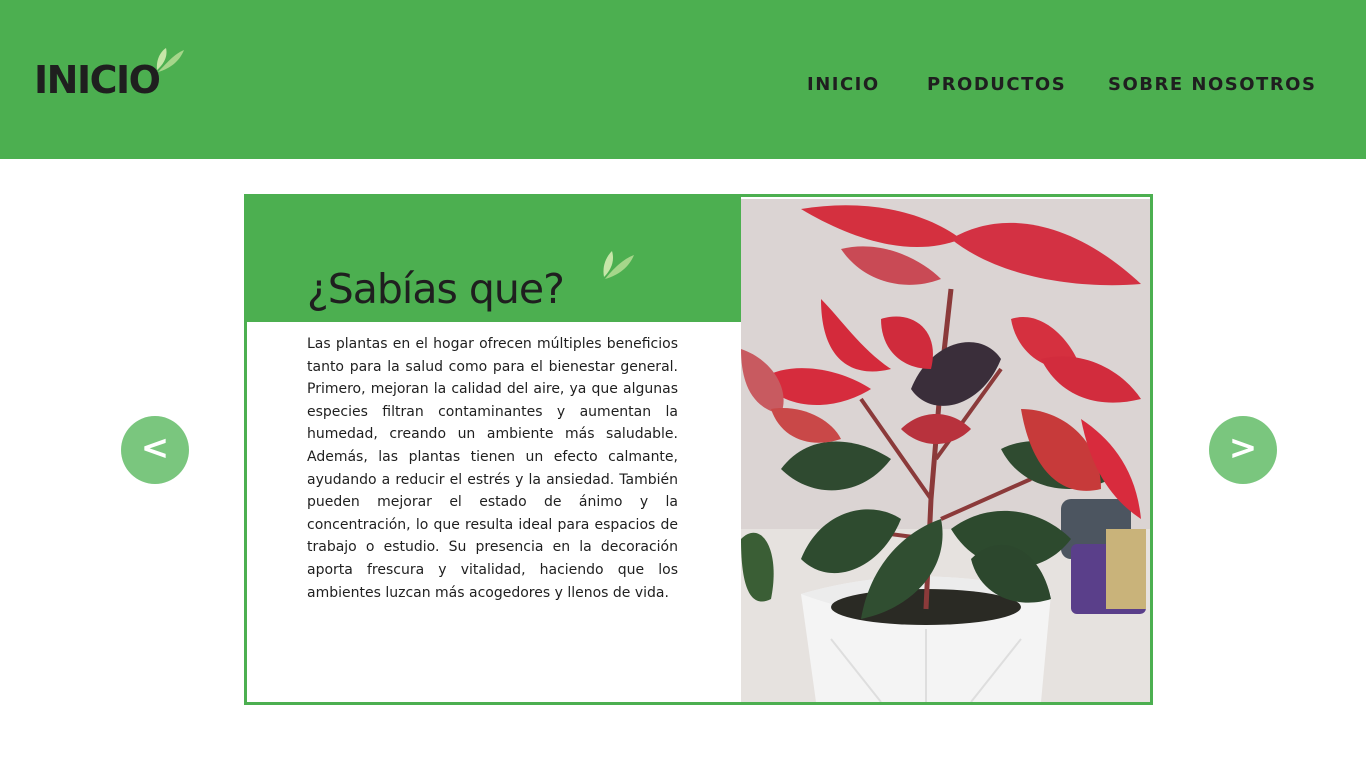 The height and width of the screenshot is (768, 1366). What do you see at coordinates (494, 259) in the screenshot?
I see `slide-title-band: ¿Sabías que?` at bounding box center [494, 259].